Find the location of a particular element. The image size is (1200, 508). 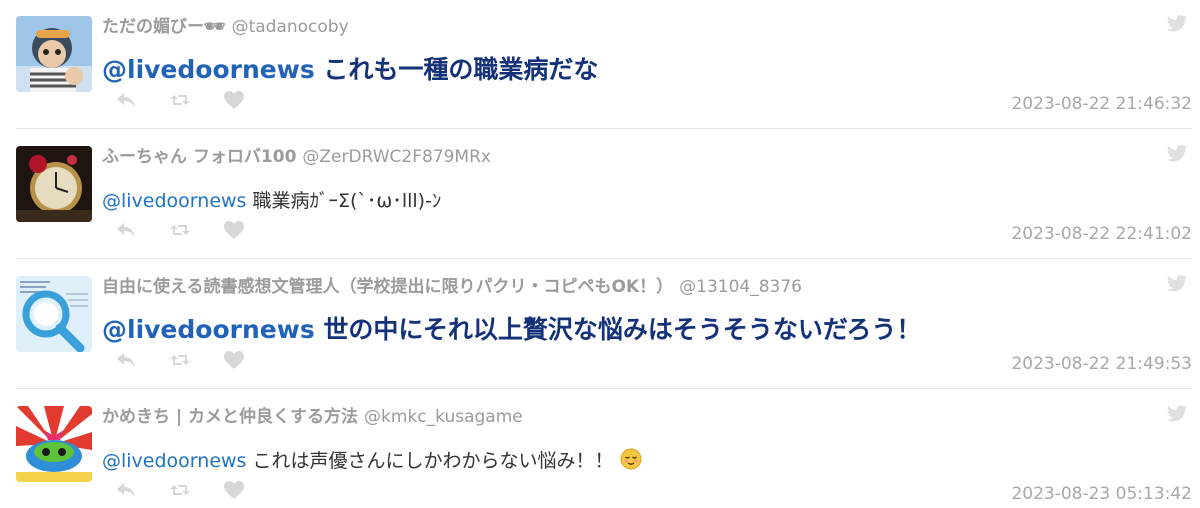

tweet-meta: ただの媚びー🕶 @tadanocoby is located at coordinates (225, 24).